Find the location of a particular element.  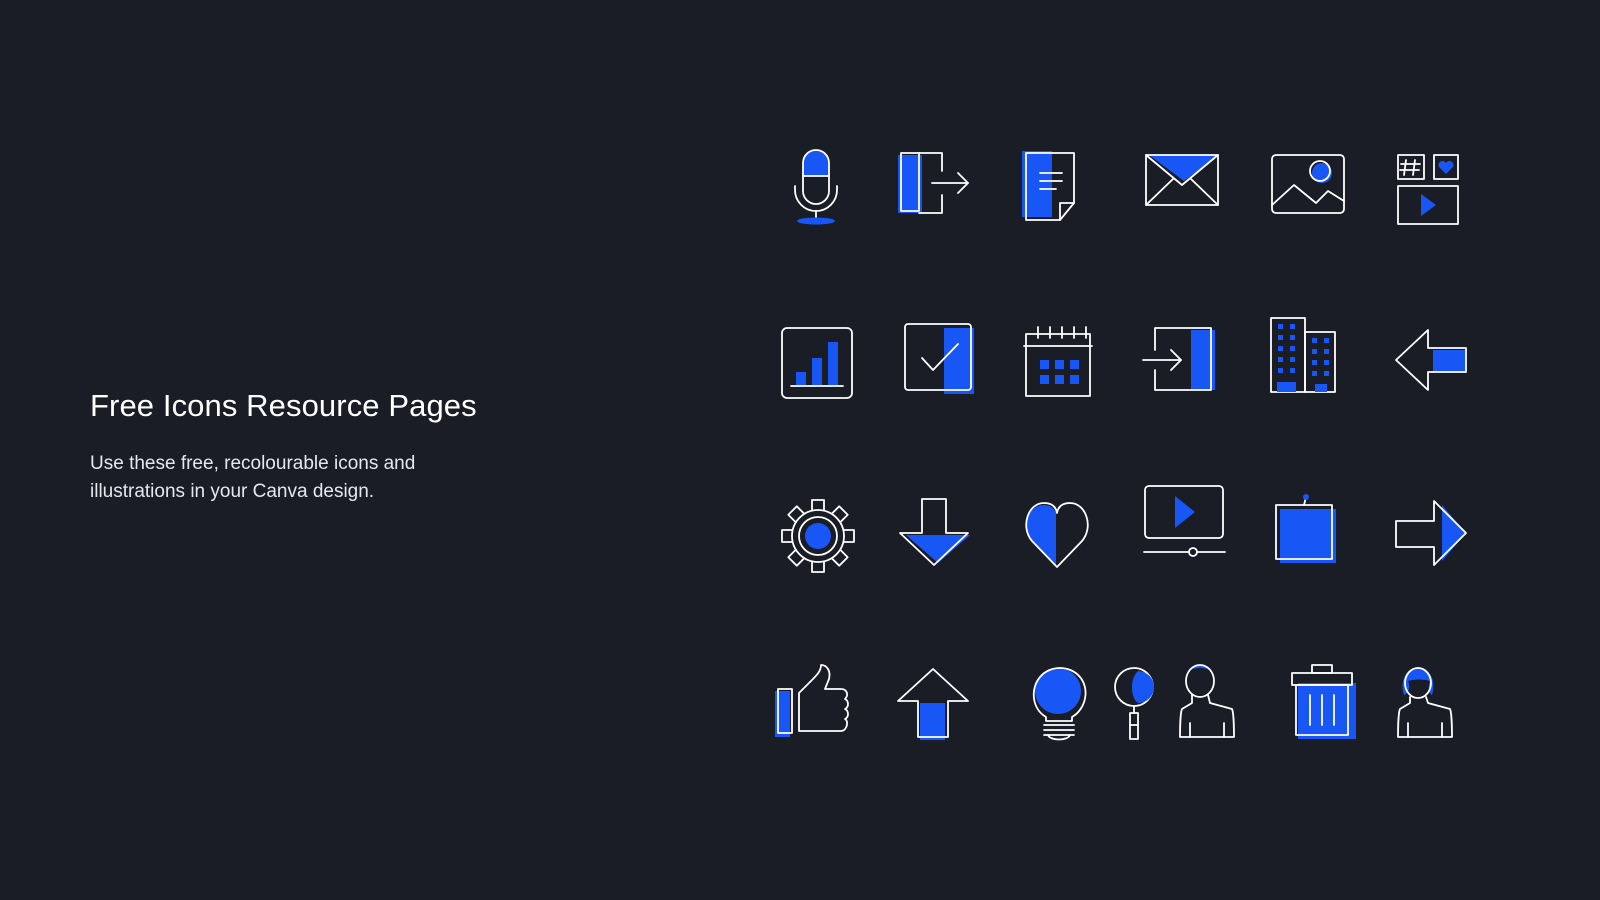

video-player-icon is located at coordinates (1186, 527).